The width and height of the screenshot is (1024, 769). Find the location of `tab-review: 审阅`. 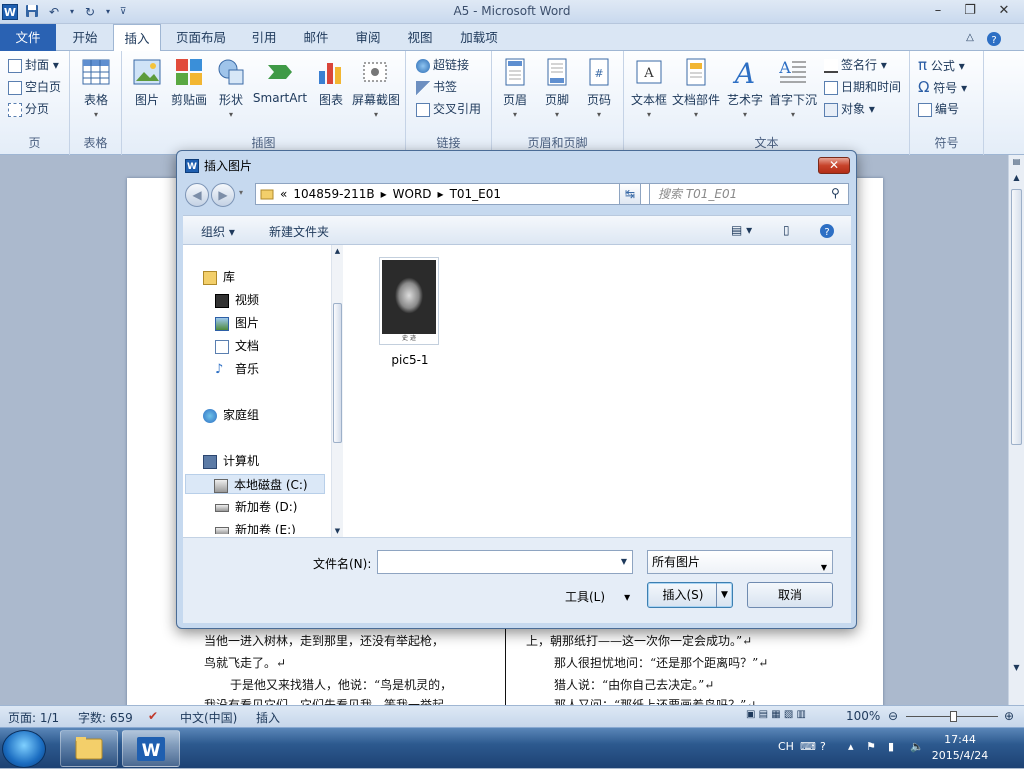

tab-review: 审阅 is located at coordinates (368, 37).